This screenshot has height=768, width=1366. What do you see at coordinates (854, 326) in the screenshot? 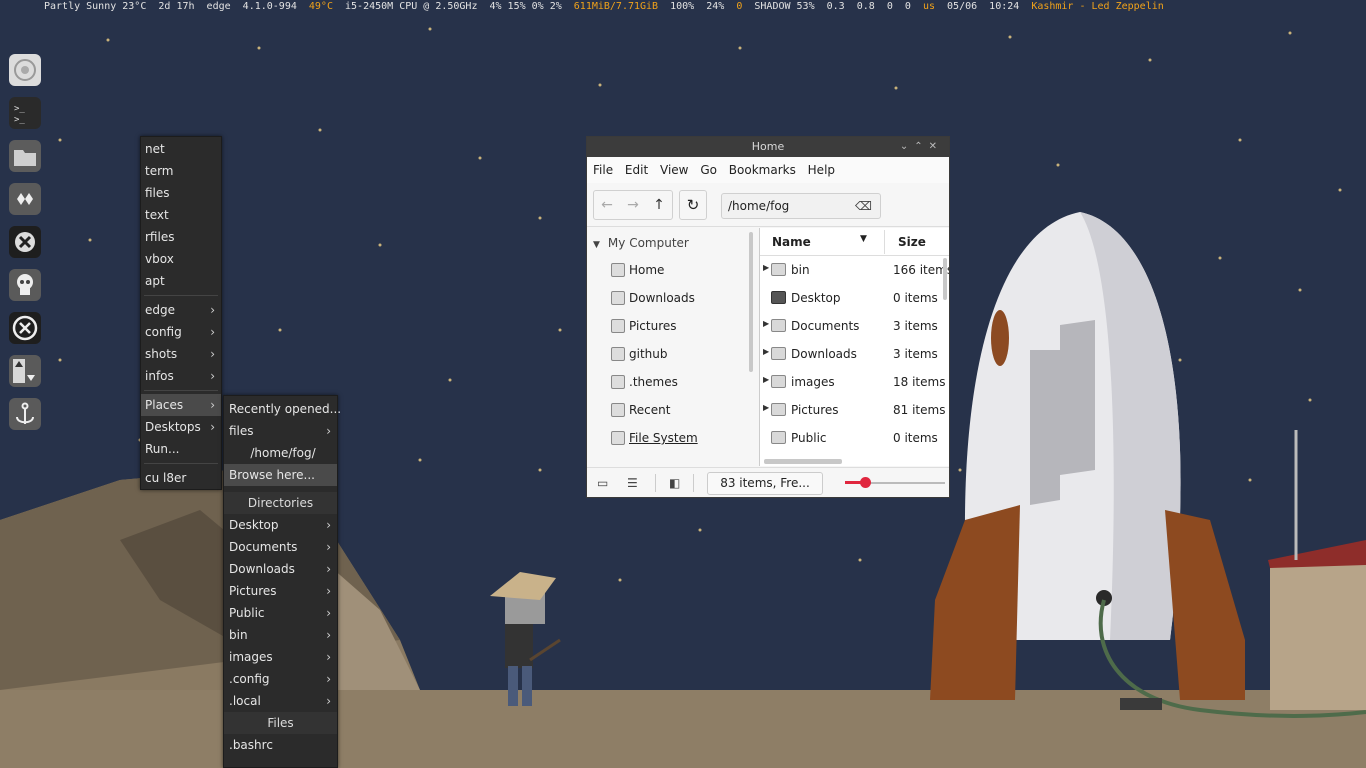
I see `table-row: ▶ Documents 3 items` at bounding box center [854, 326].